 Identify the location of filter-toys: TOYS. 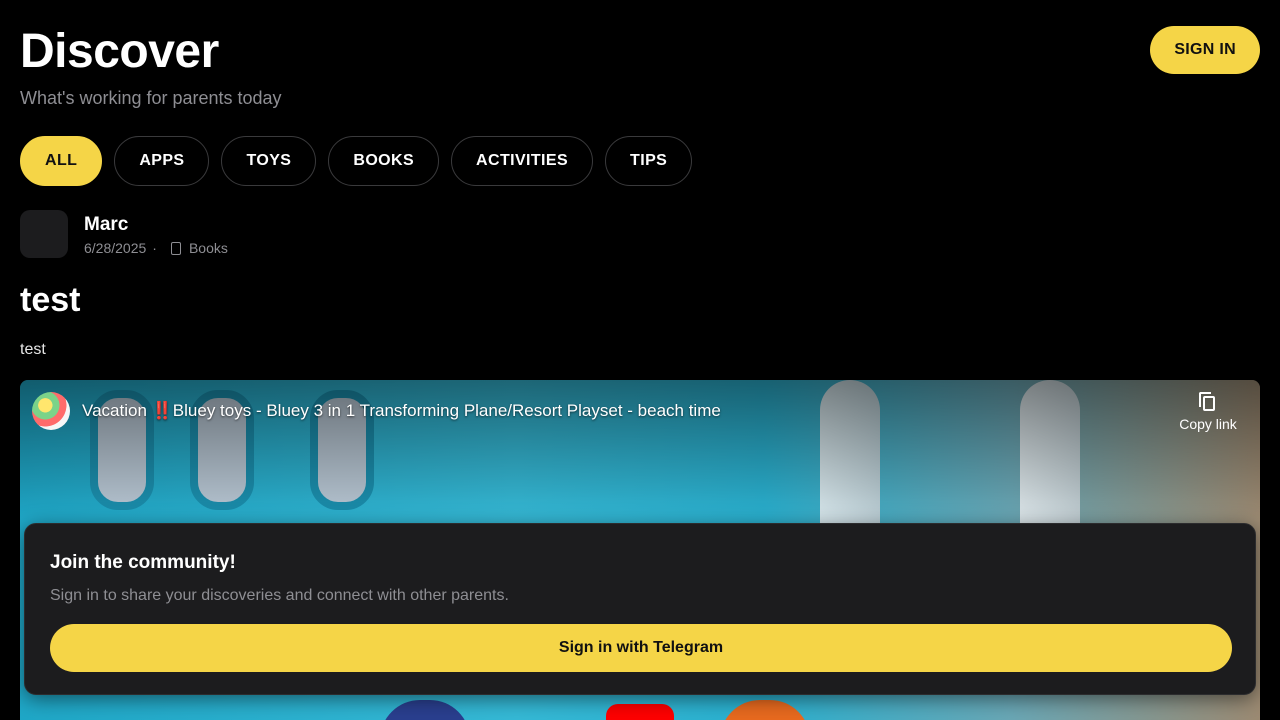
(269, 161).